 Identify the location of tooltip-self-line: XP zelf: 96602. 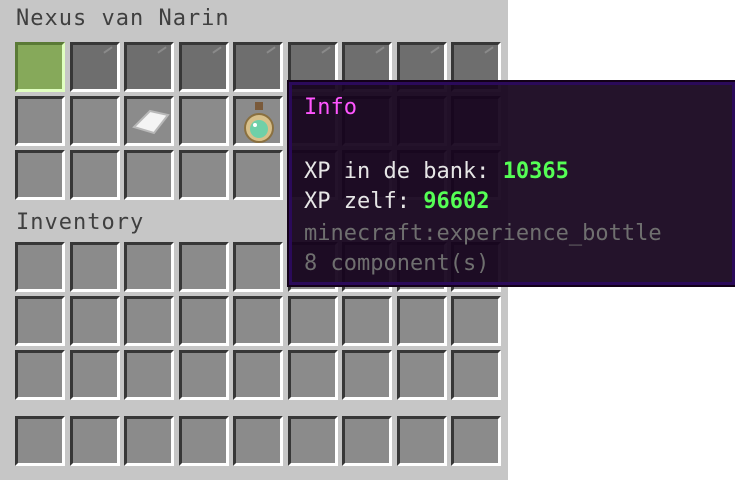
(396, 202).